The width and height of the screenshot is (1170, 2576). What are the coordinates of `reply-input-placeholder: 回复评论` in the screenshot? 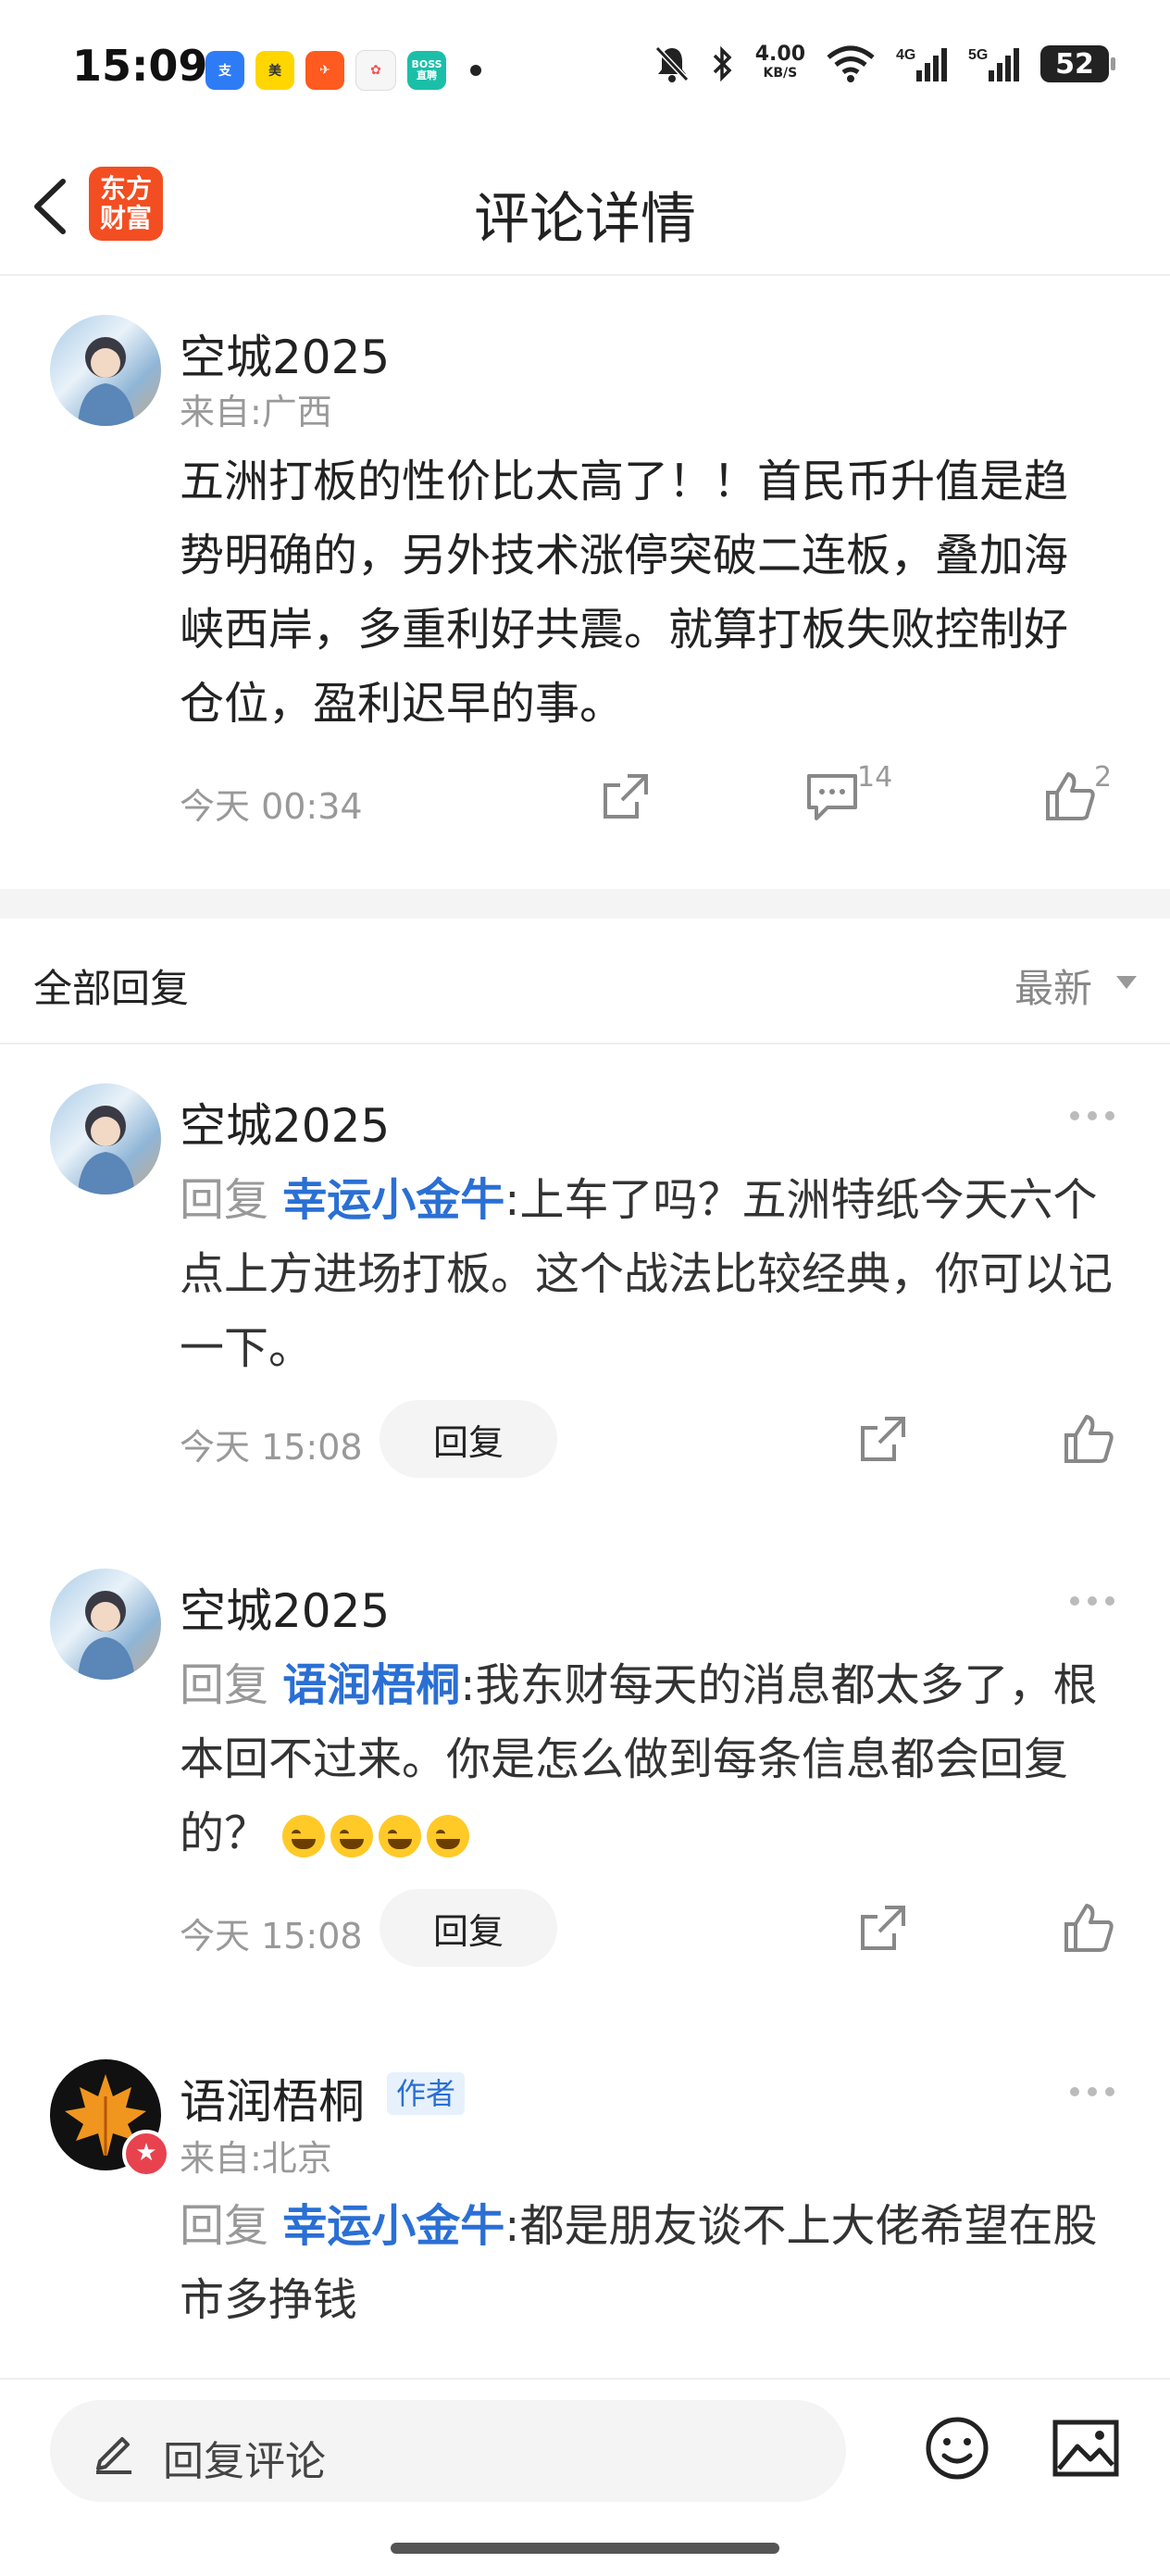 It's located at (244, 2461).